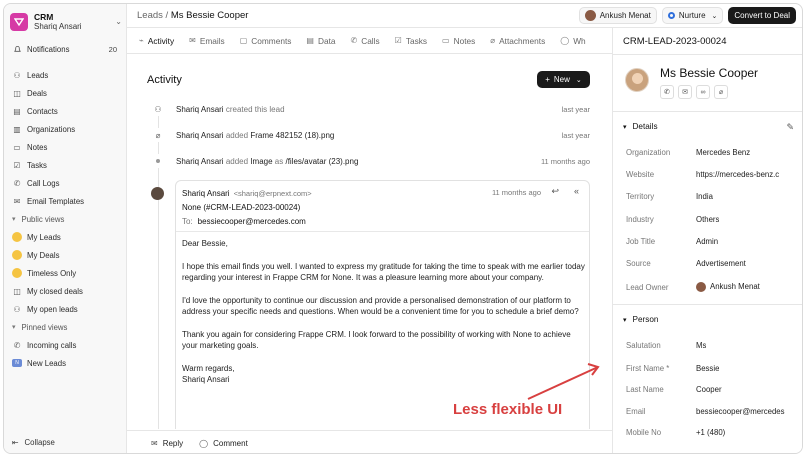  Describe the element at coordinates (714, 174) in the screenshot. I see `field-website: Website https://mercedes-benz.c` at that location.